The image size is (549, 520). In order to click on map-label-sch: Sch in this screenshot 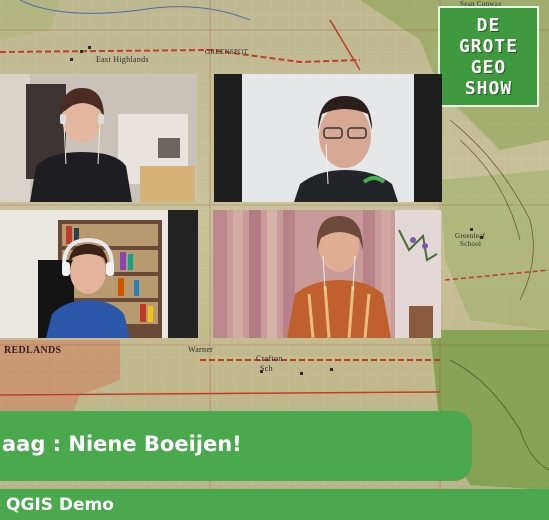, I will do `click(266, 368)`.